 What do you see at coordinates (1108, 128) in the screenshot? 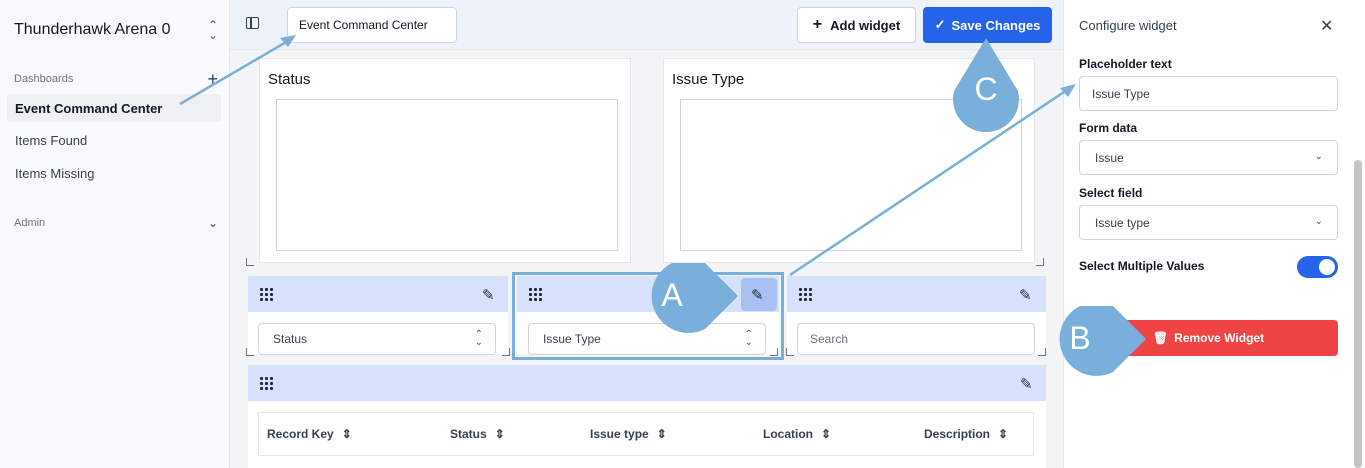
I see `form-data-label: Form data` at bounding box center [1108, 128].